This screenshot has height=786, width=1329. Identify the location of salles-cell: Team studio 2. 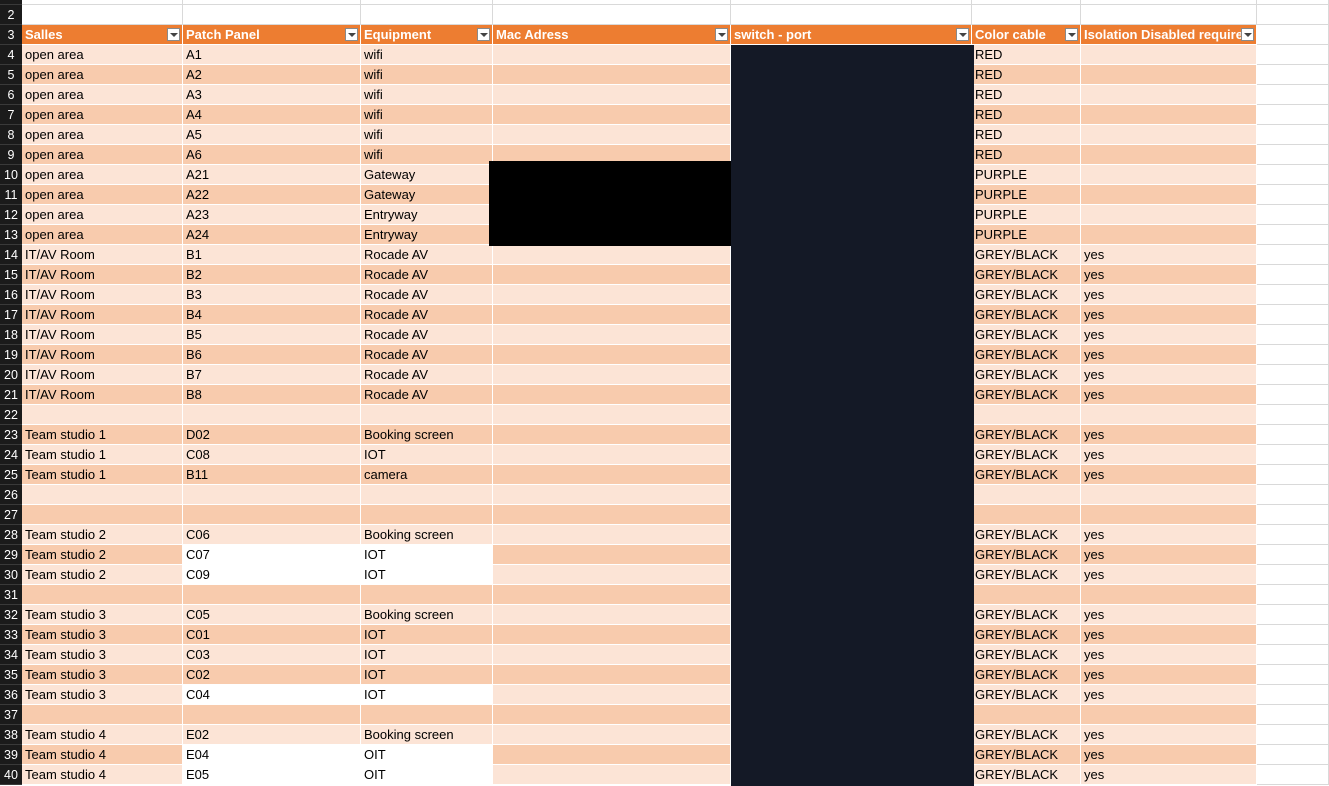
(102, 555).